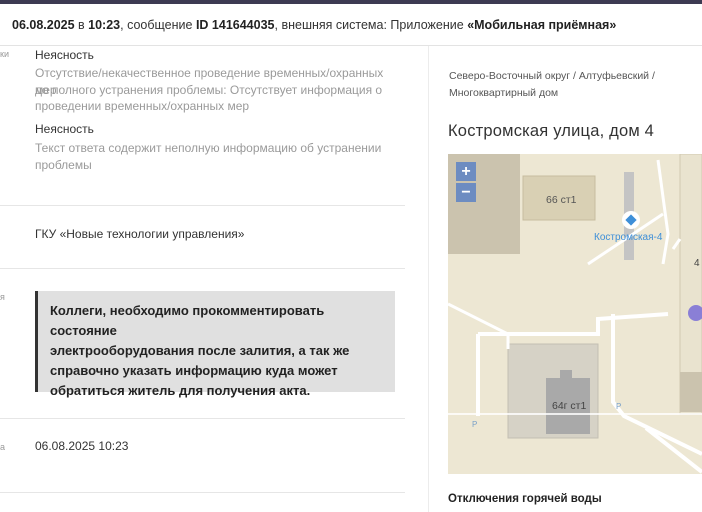 The width and height of the screenshot is (702, 512). I want to click on map-area, so click(691, 392).